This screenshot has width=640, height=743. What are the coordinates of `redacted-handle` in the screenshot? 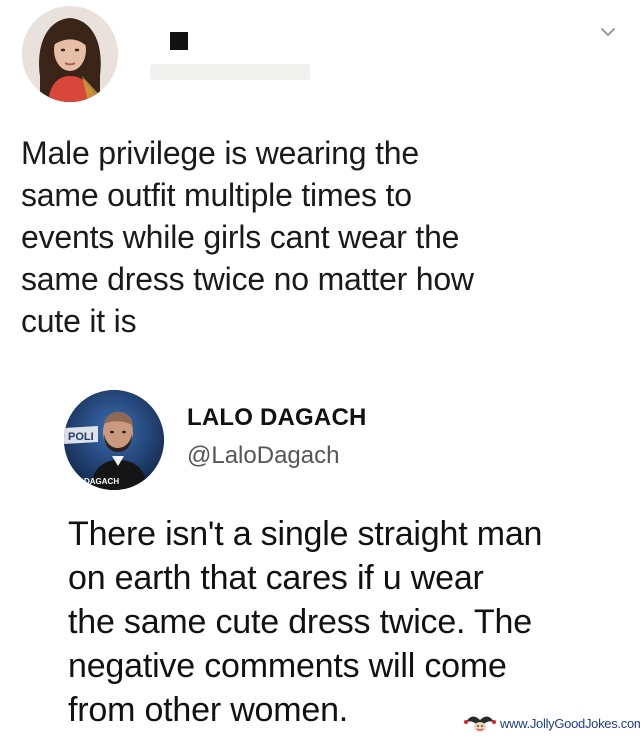 It's located at (230, 72).